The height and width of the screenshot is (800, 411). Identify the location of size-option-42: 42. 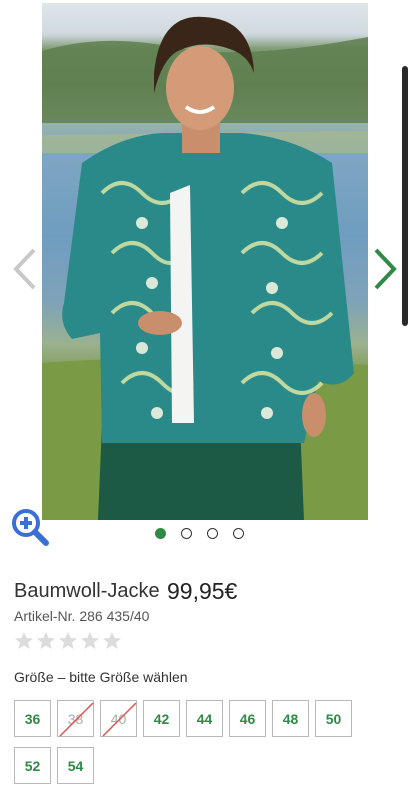
(161, 718).